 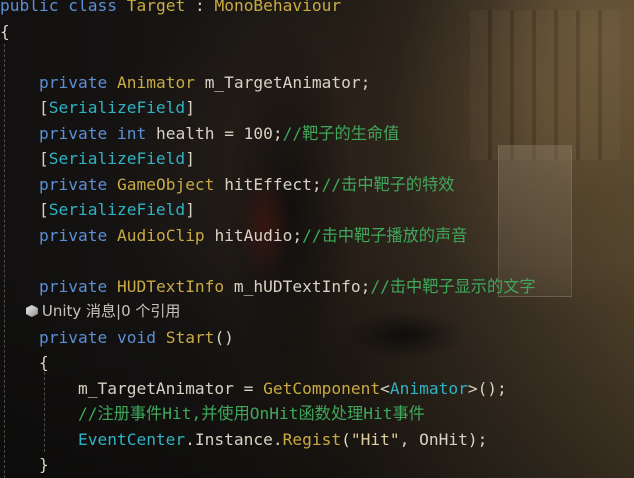 What do you see at coordinates (268, 338) in the screenshot?
I see `code-line-13: private void Start()` at bounding box center [268, 338].